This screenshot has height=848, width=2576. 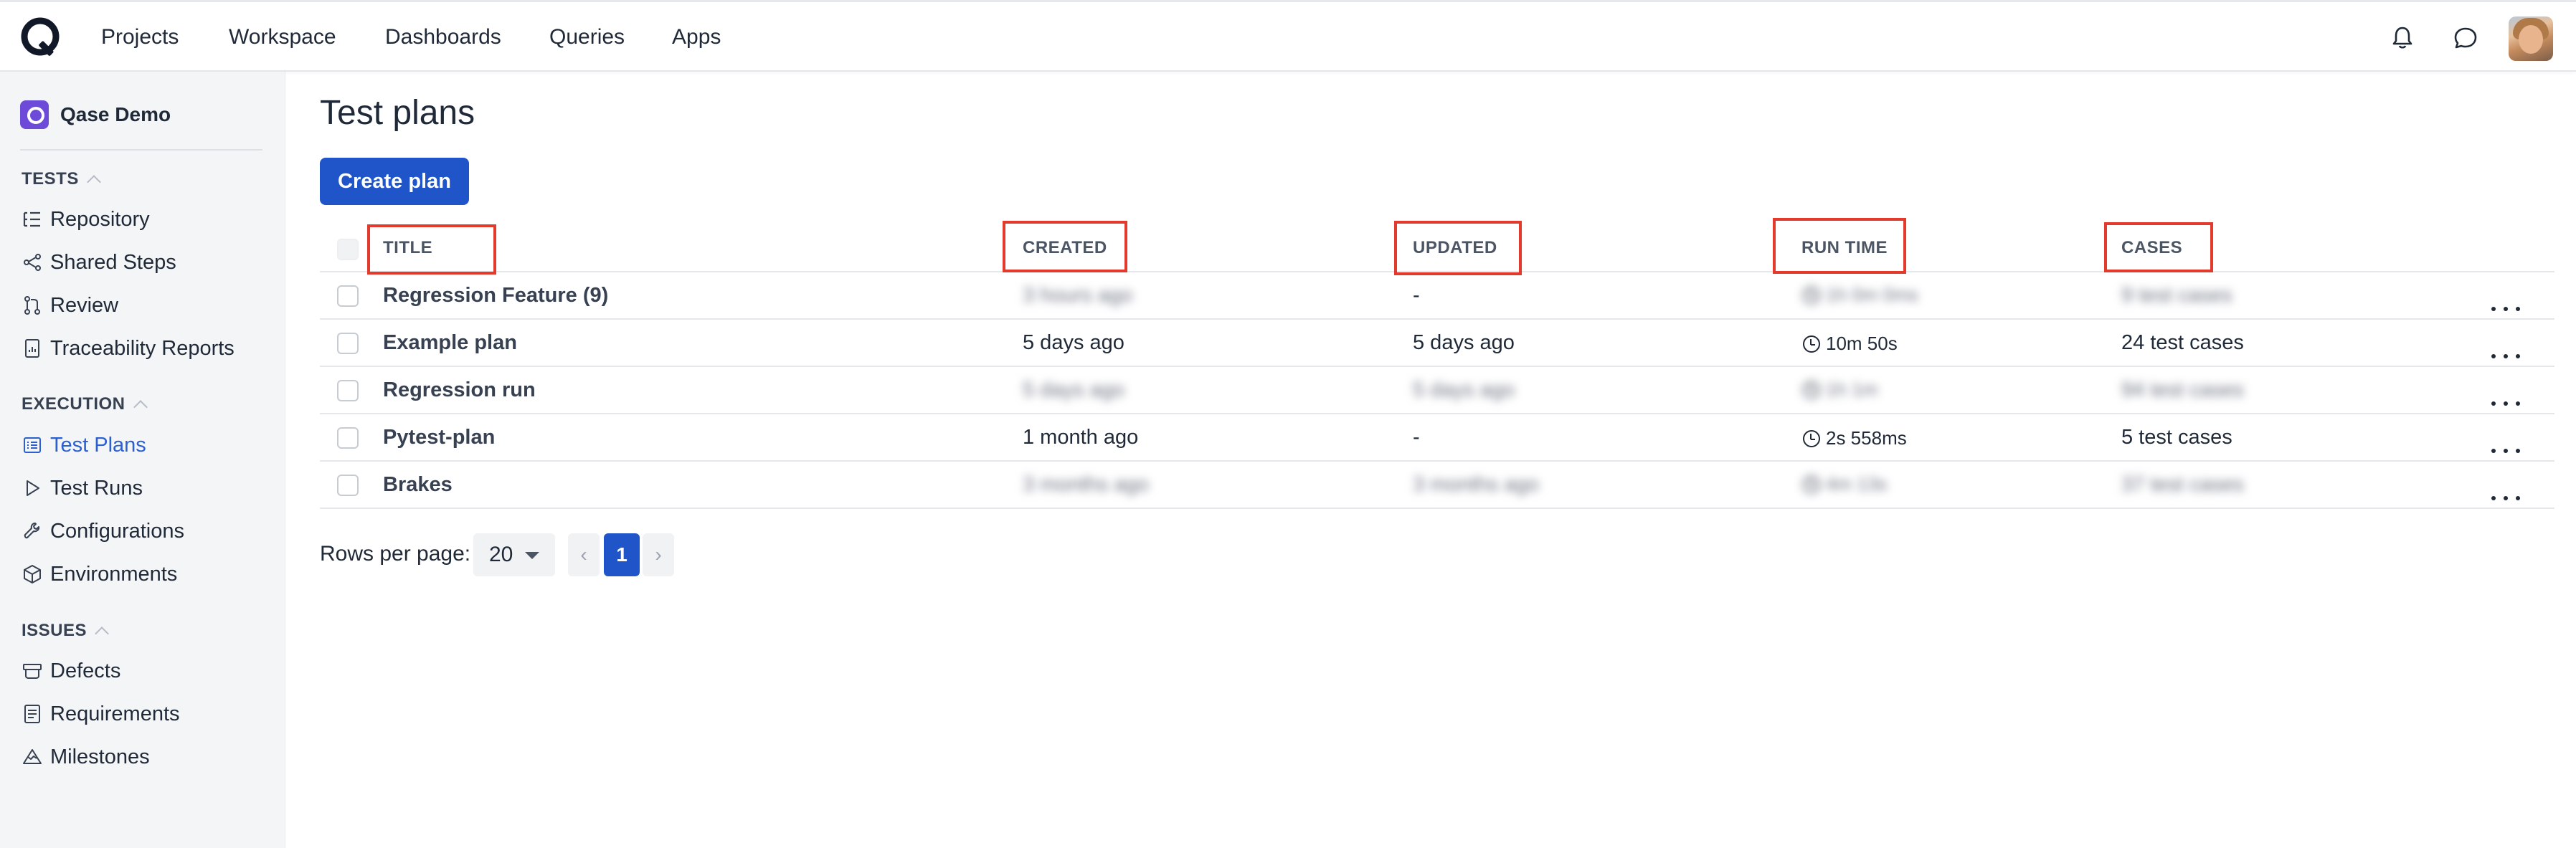 I want to click on mountain-icon, so click(x=32, y=756).